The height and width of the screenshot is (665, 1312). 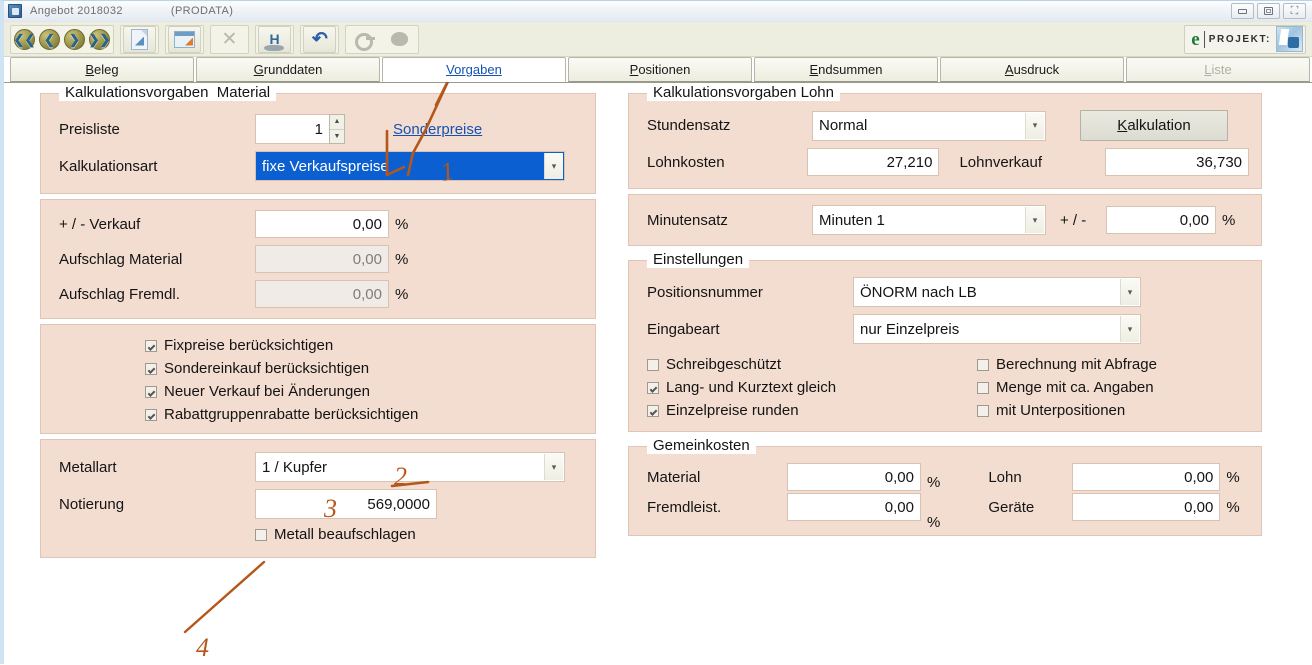 I want to click on tab-positionen-label: Positionen, so click(x=660, y=69).